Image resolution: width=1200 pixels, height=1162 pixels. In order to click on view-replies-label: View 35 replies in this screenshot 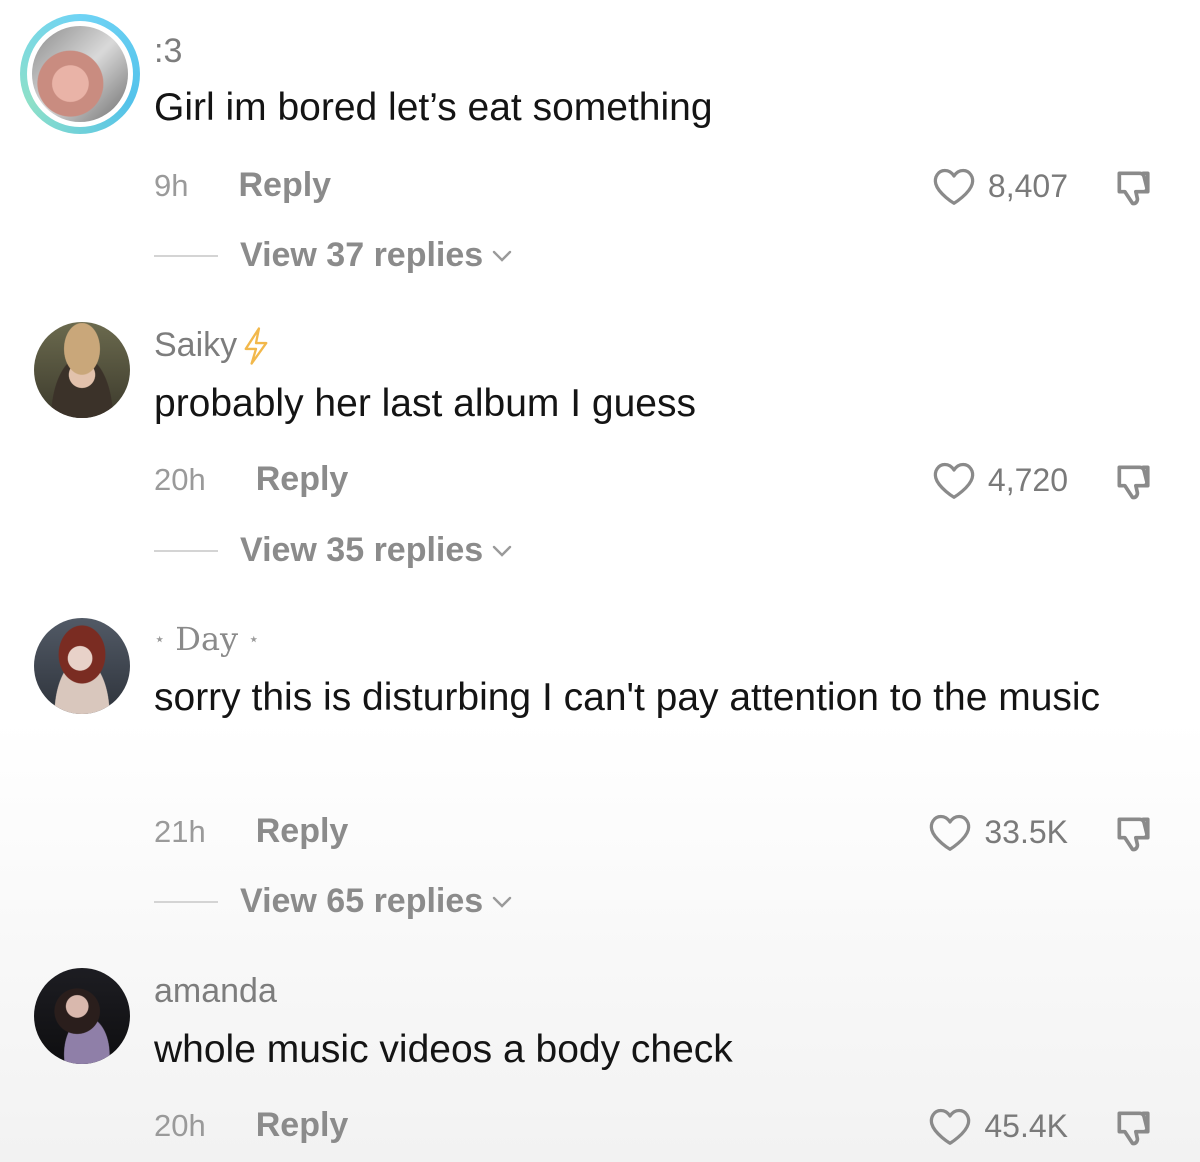, I will do `click(362, 550)`.